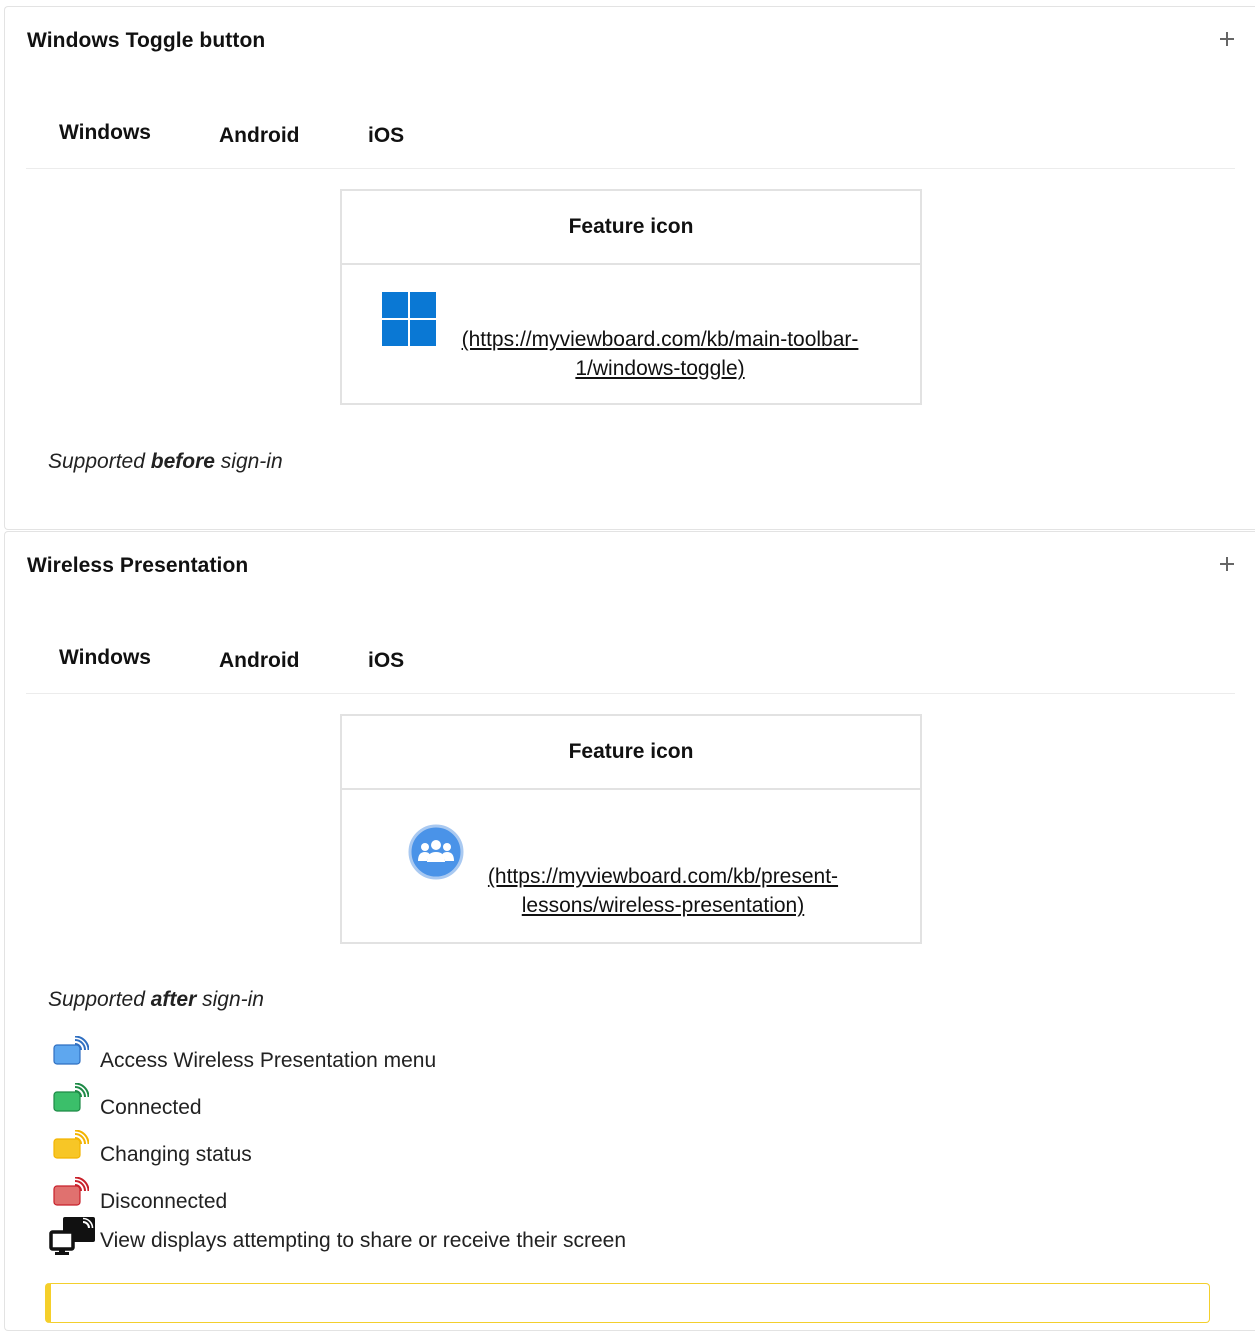 The height and width of the screenshot is (1331, 1255). What do you see at coordinates (182, 461) in the screenshot?
I see `note-emphasis: before` at bounding box center [182, 461].